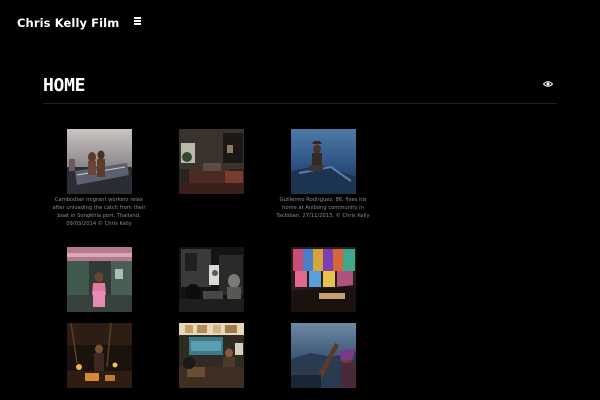 The height and width of the screenshot is (400, 600). I want to click on eye-icon, so click(548, 84).